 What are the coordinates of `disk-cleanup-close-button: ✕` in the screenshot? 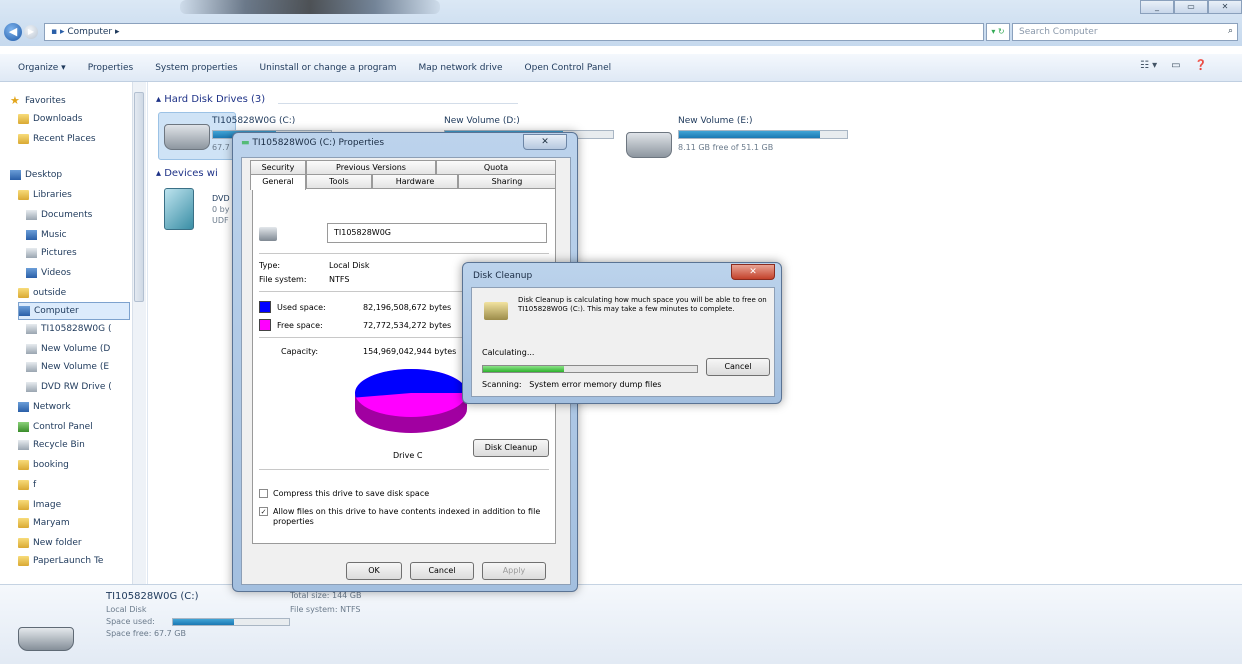 It's located at (753, 272).